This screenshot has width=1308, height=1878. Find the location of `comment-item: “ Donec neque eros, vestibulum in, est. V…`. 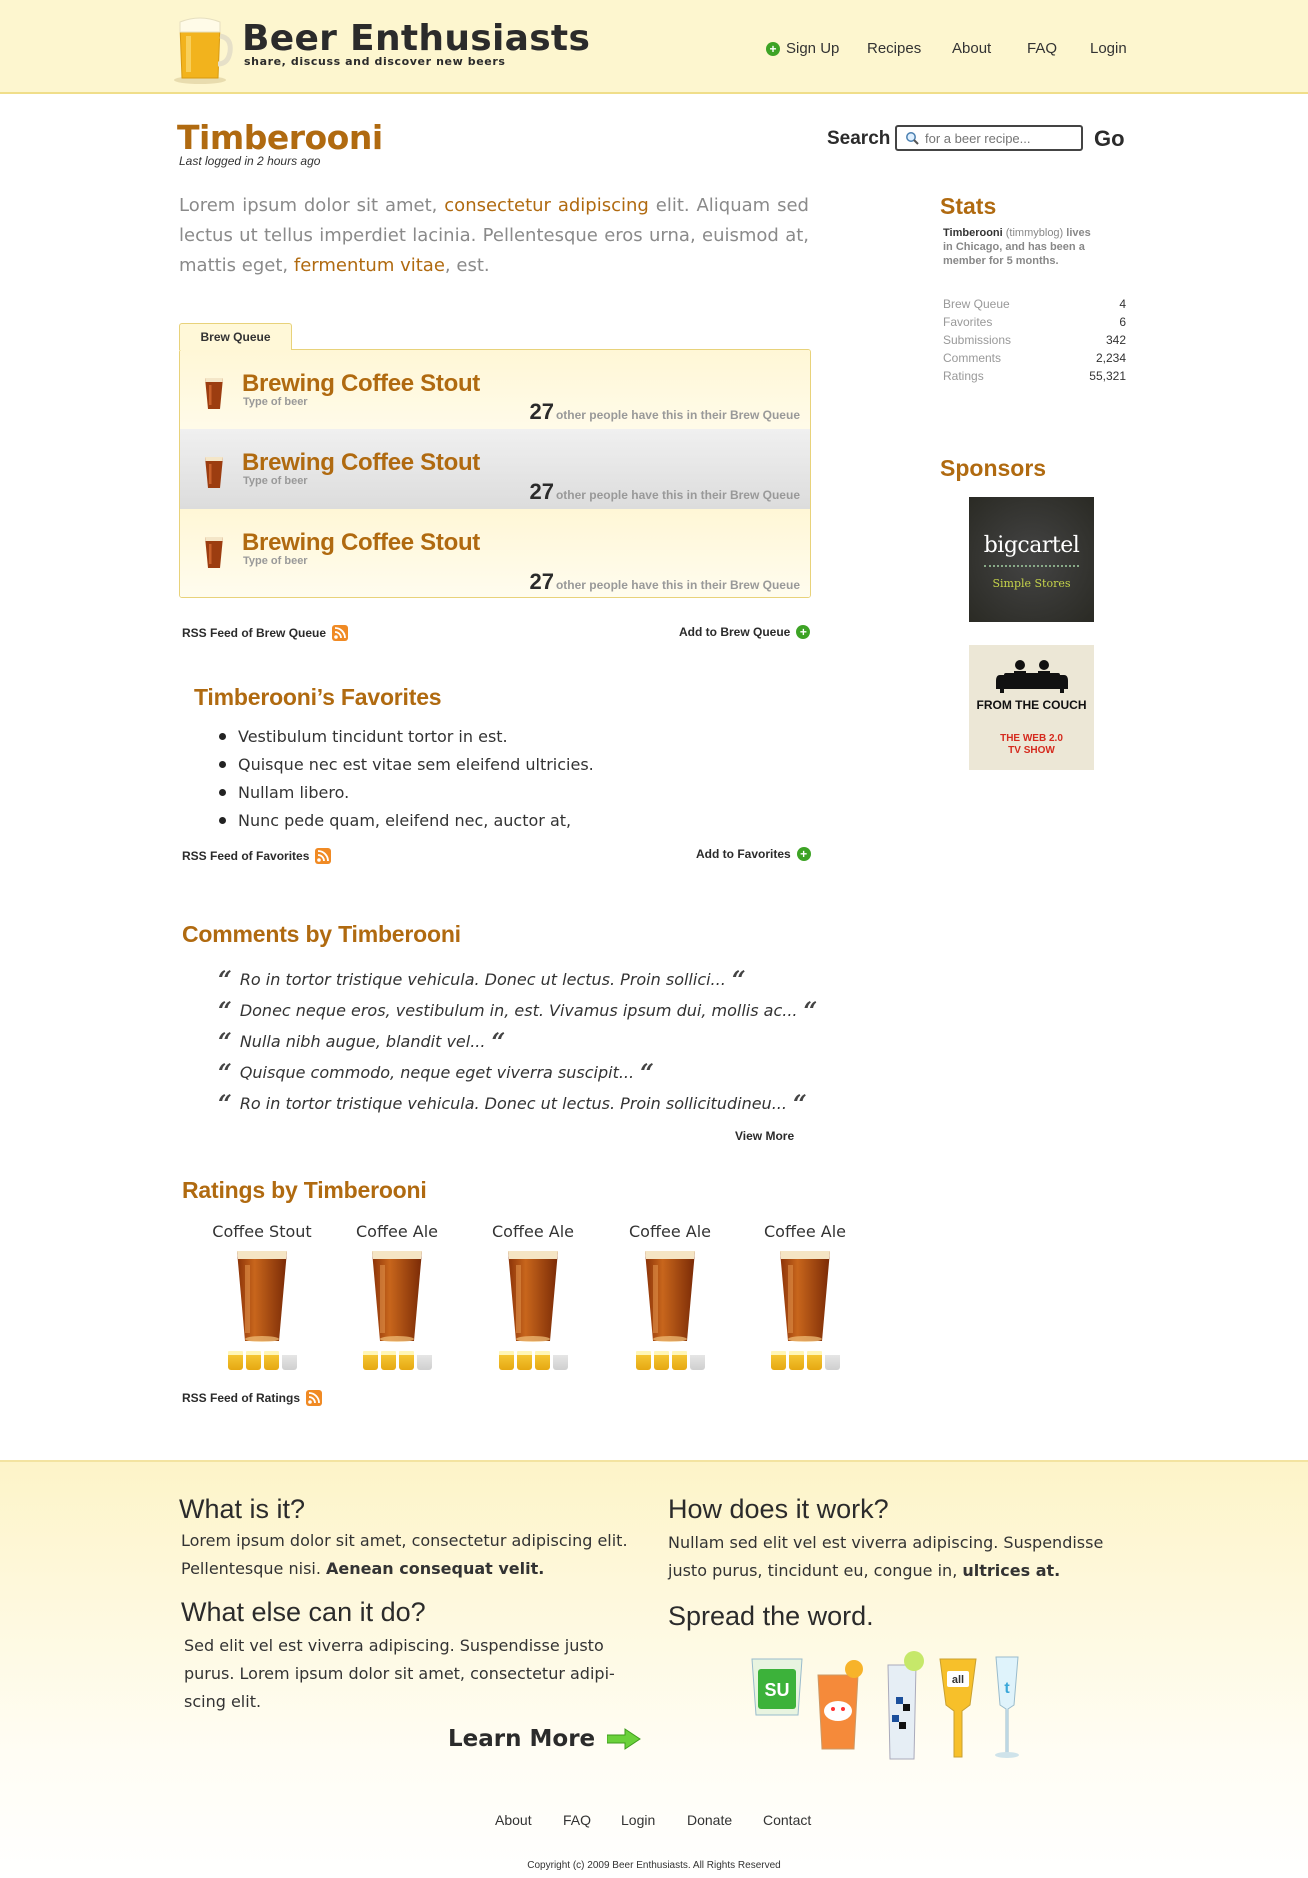

comment-item: “ Donec neque eros, vestibulum in, est. V… is located at coordinates (517, 1010).